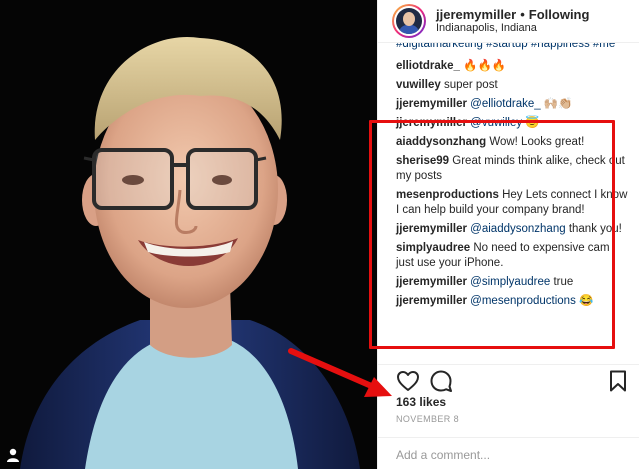 This screenshot has height=469, width=639. I want to click on comment-item: jjeremymiller @elliotdrake_ 🙌🏼👏🏼, so click(512, 104).